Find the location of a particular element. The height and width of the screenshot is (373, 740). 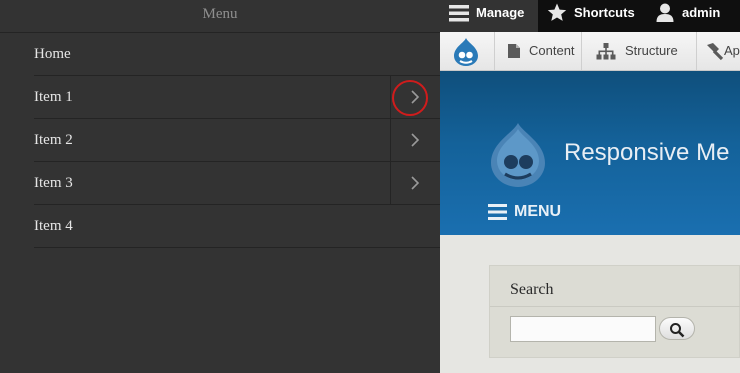

site-name: Responsive Me is located at coordinates (646, 153).